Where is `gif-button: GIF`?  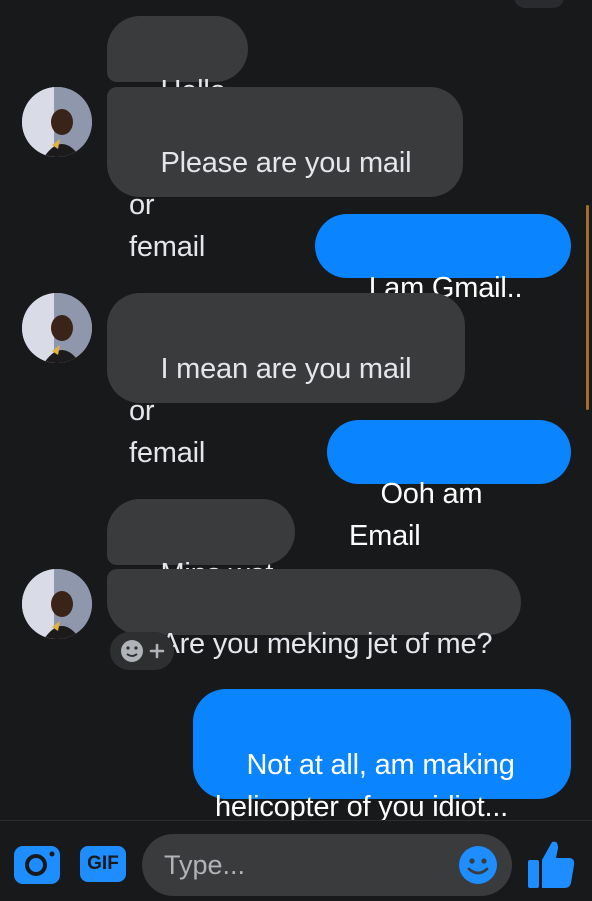
gif-button: GIF is located at coordinates (103, 864).